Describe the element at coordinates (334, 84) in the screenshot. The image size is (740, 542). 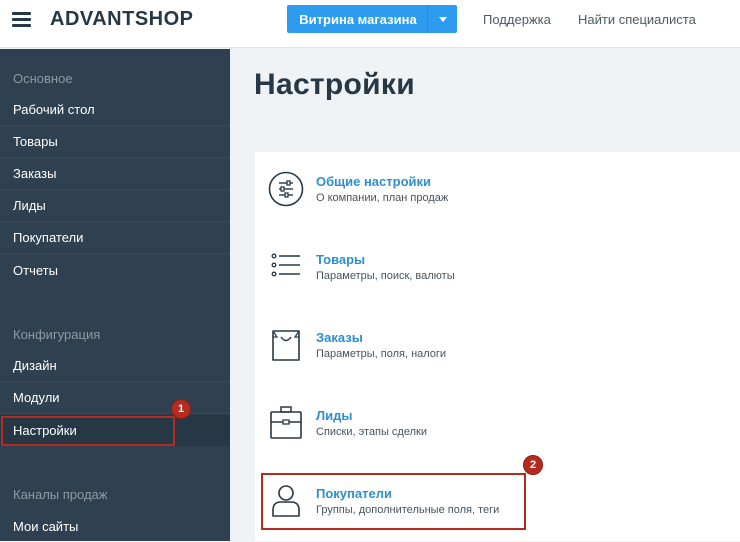
I see `page-title: Настройки` at that location.